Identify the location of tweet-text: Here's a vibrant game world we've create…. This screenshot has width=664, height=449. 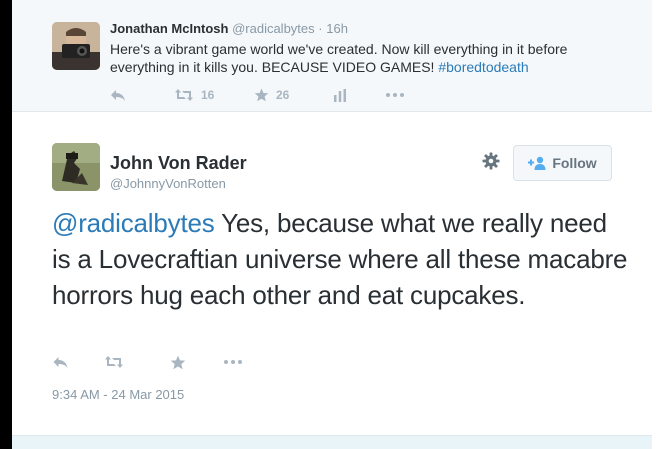
(360, 58).